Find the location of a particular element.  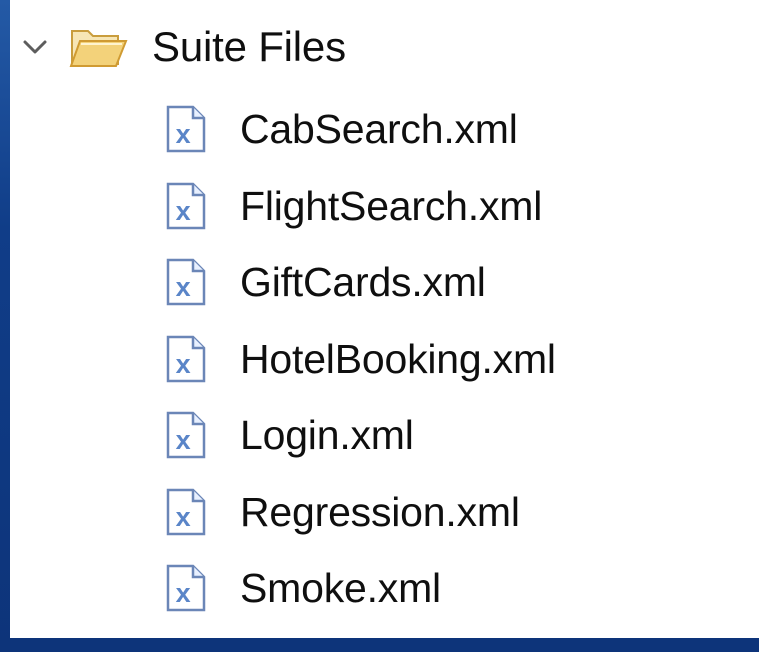

file-label: FlightSearch.xml is located at coordinates (391, 205).